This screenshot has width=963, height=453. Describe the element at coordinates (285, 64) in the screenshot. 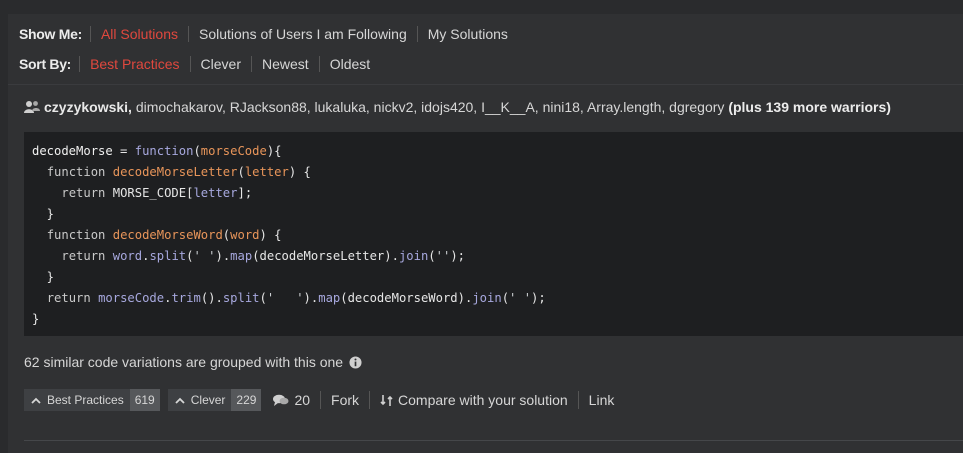

I see `sort-newest: Newest` at that location.